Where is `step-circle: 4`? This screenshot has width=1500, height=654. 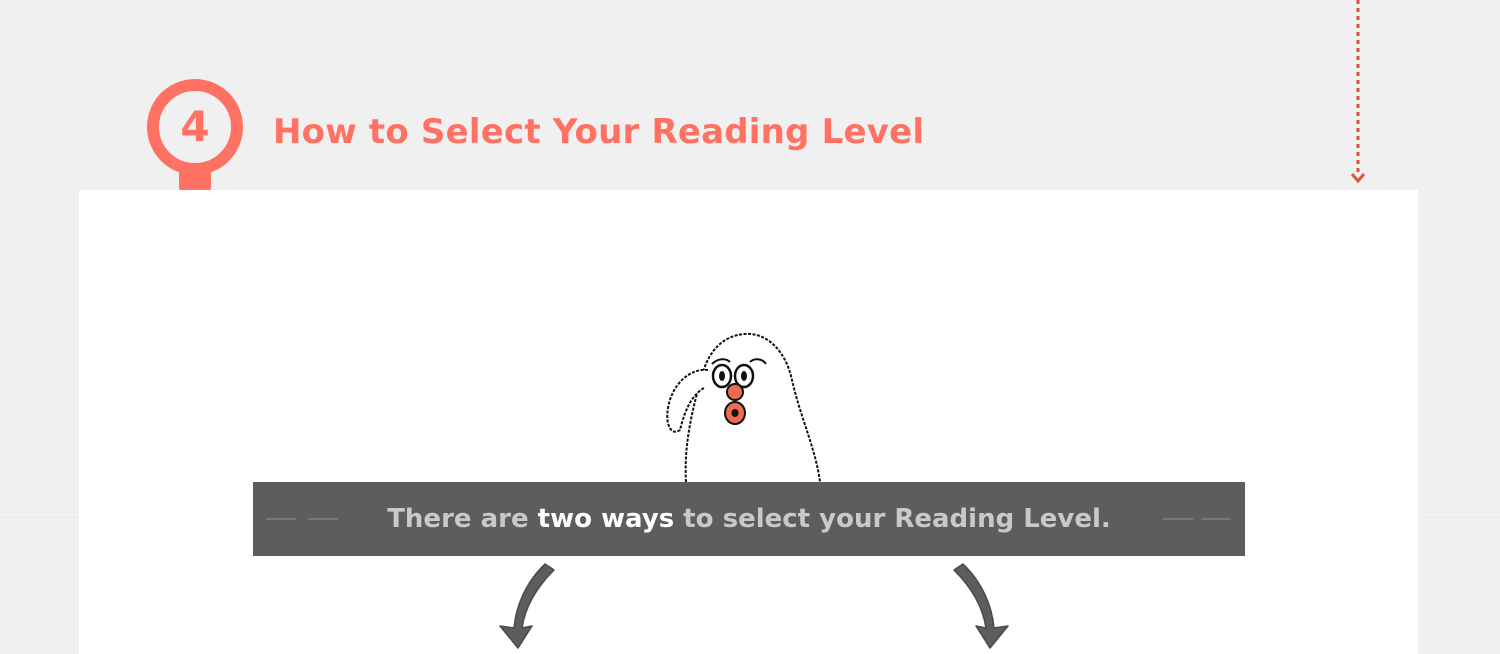 step-circle: 4 is located at coordinates (195, 127).